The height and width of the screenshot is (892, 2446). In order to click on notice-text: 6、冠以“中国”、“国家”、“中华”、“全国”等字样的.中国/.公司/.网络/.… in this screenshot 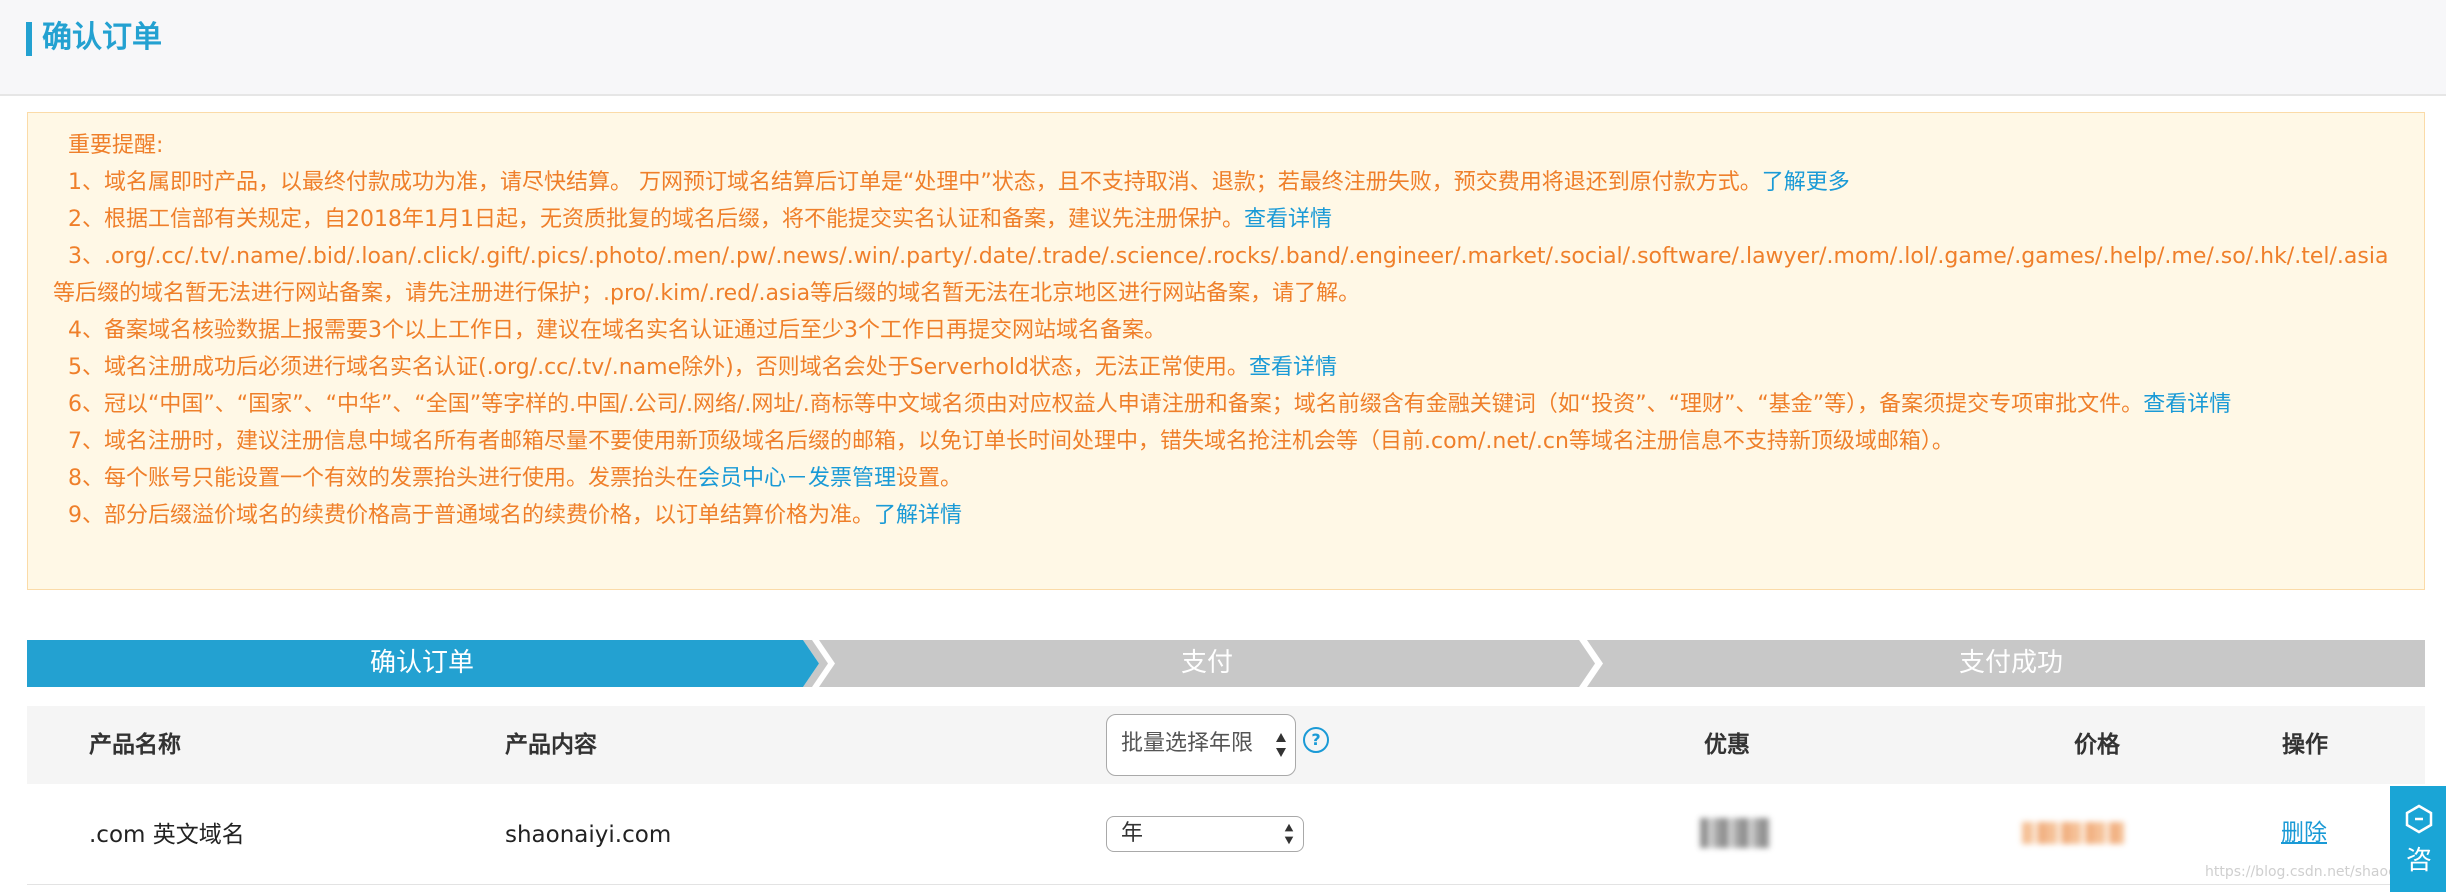, I will do `click(1106, 404)`.